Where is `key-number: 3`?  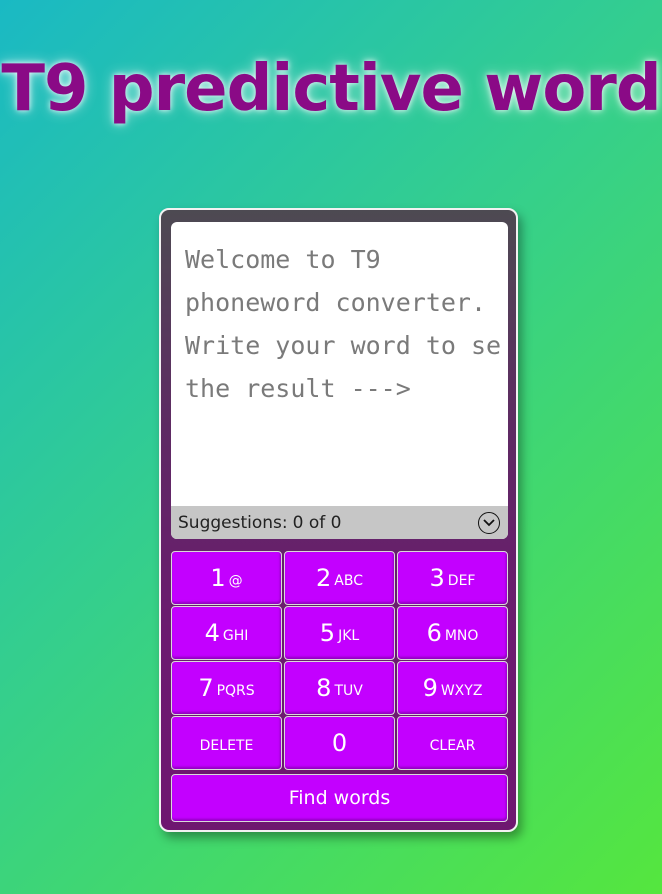 key-number: 3 is located at coordinates (437, 578).